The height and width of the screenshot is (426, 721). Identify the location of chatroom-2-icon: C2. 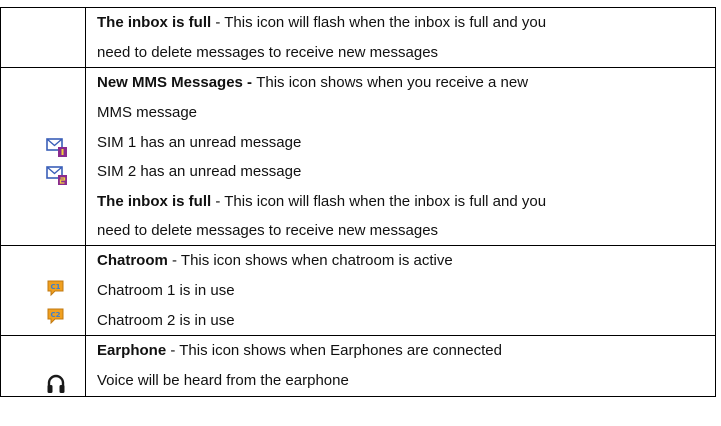
(55, 316).